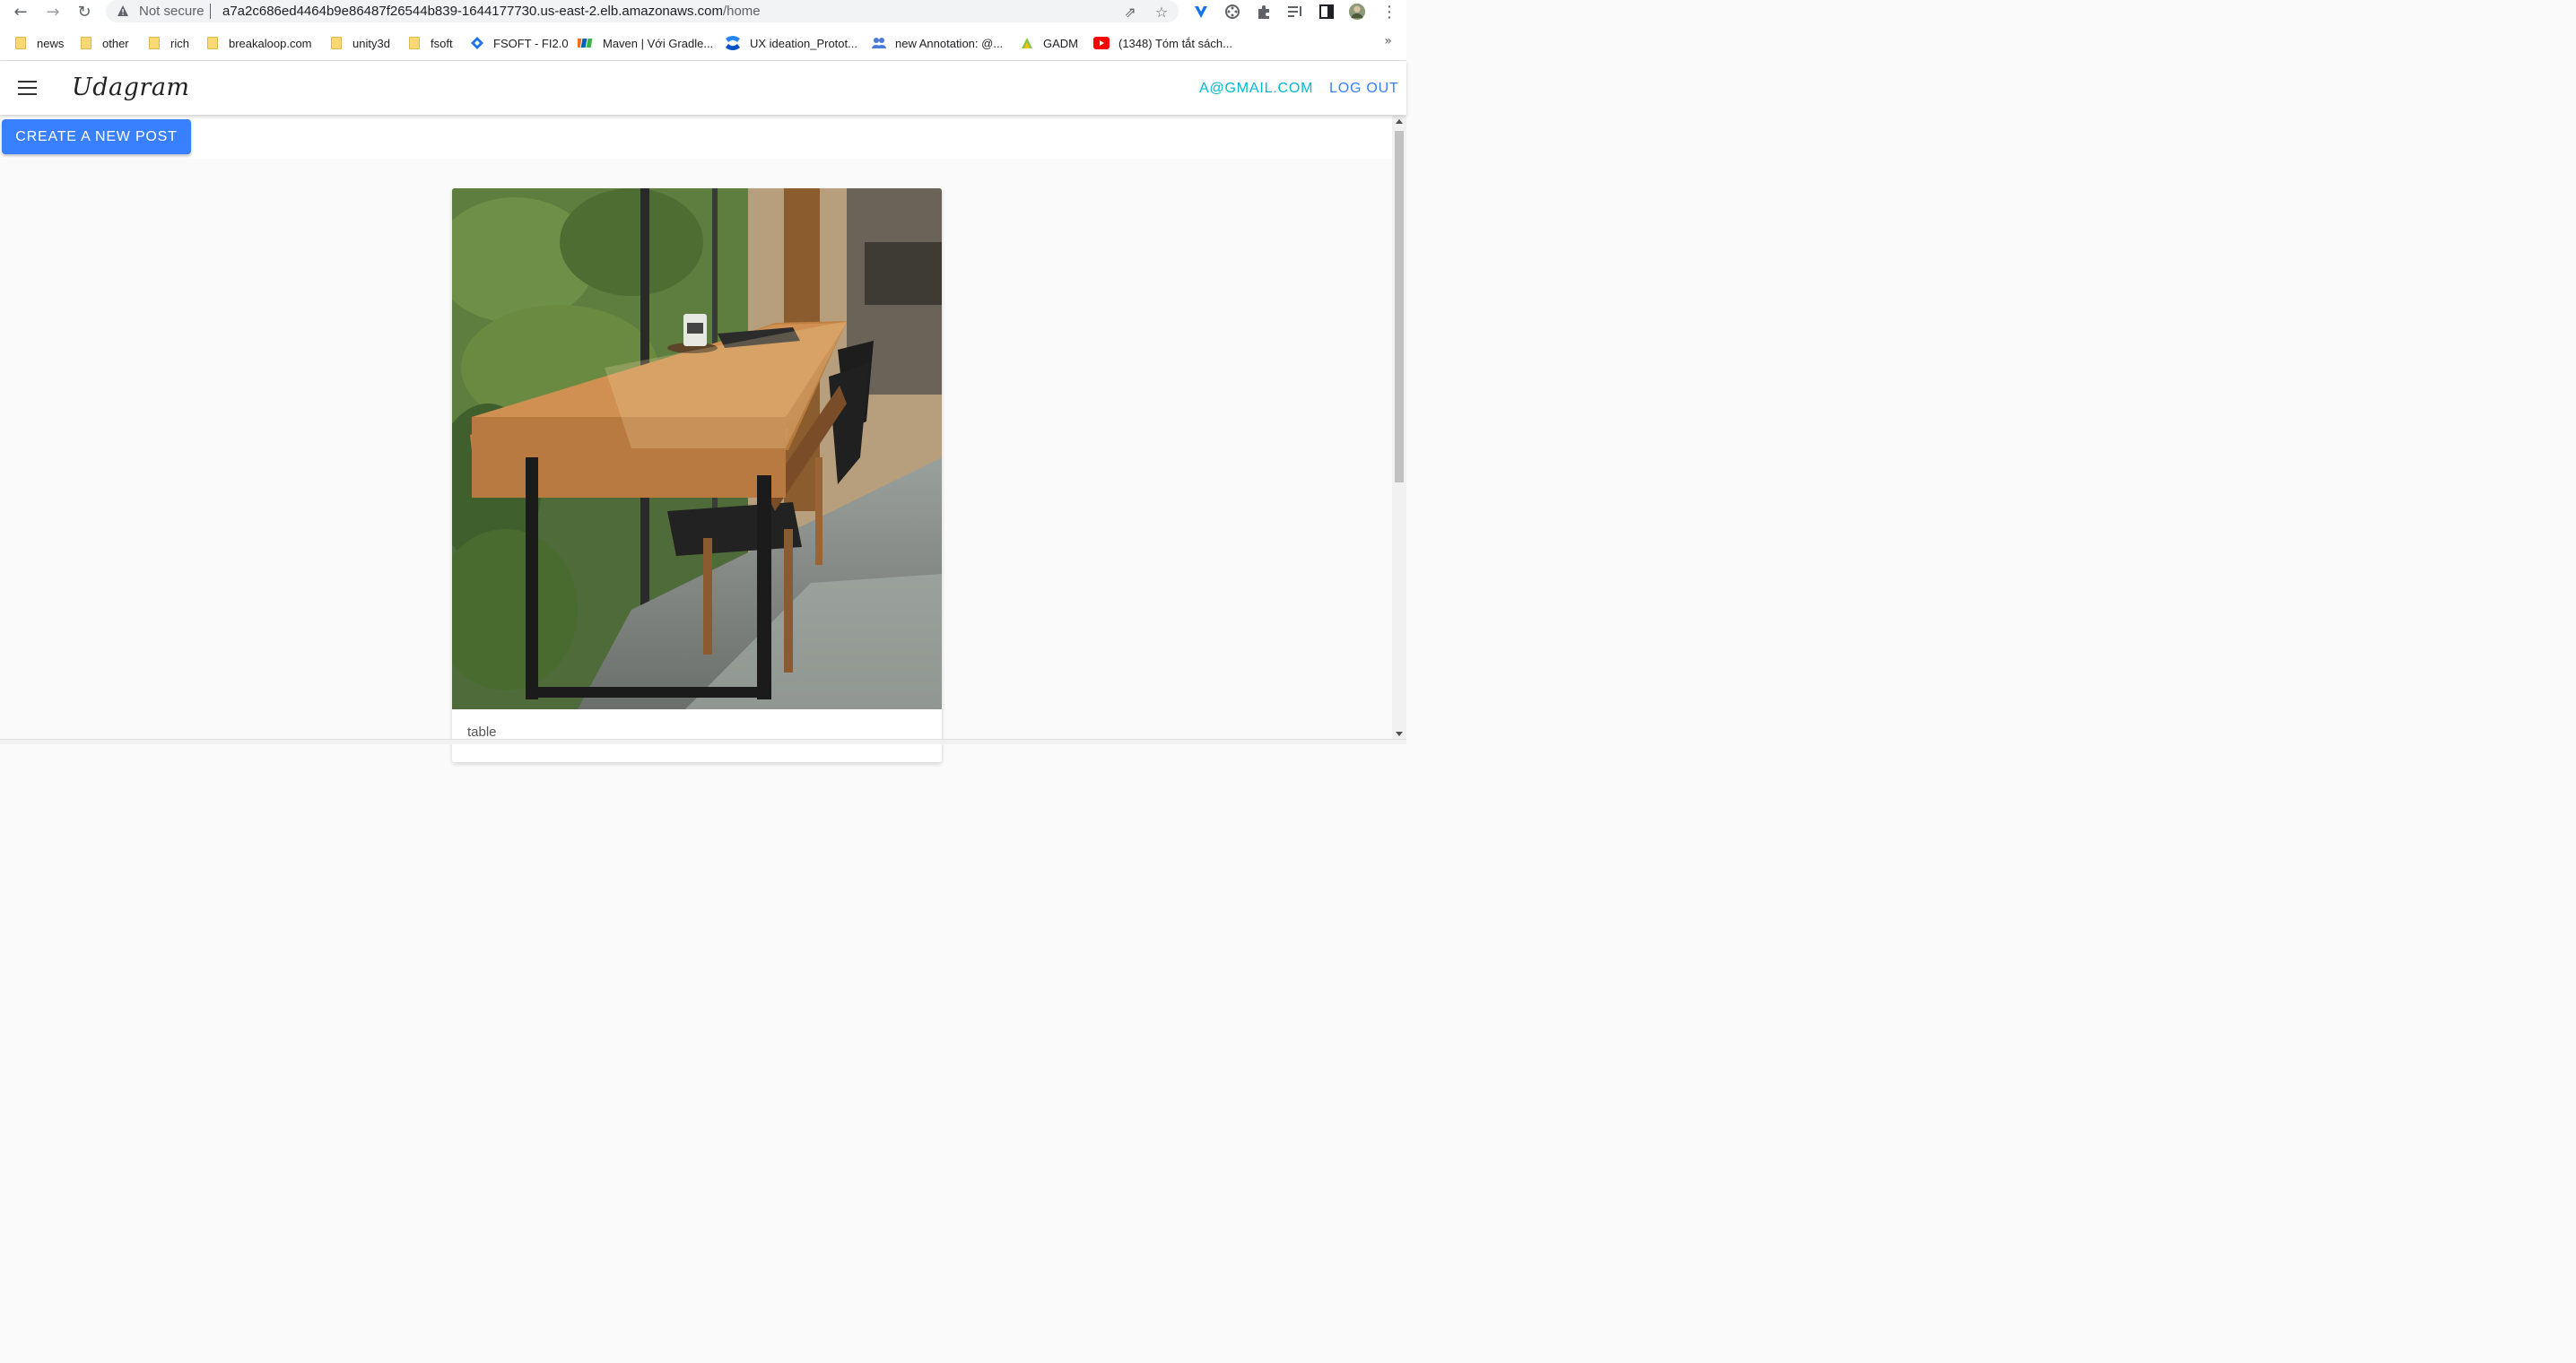 This screenshot has width=2576, height=1363. I want to click on scroll-down-arrow-icon, so click(1399, 734).